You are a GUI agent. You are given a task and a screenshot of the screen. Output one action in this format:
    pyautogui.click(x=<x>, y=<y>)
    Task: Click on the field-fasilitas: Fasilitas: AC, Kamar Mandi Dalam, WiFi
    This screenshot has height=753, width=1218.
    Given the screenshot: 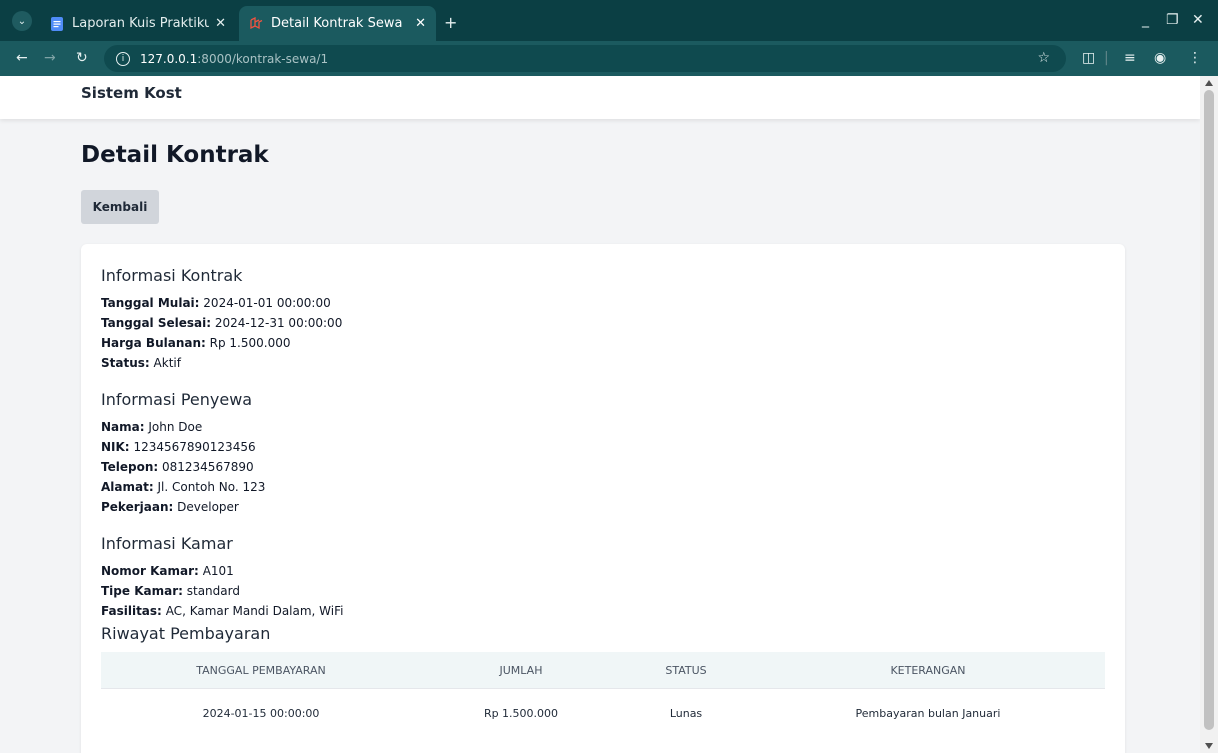 What is the action you would take?
    pyautogui.click(x=222, y=611)
    